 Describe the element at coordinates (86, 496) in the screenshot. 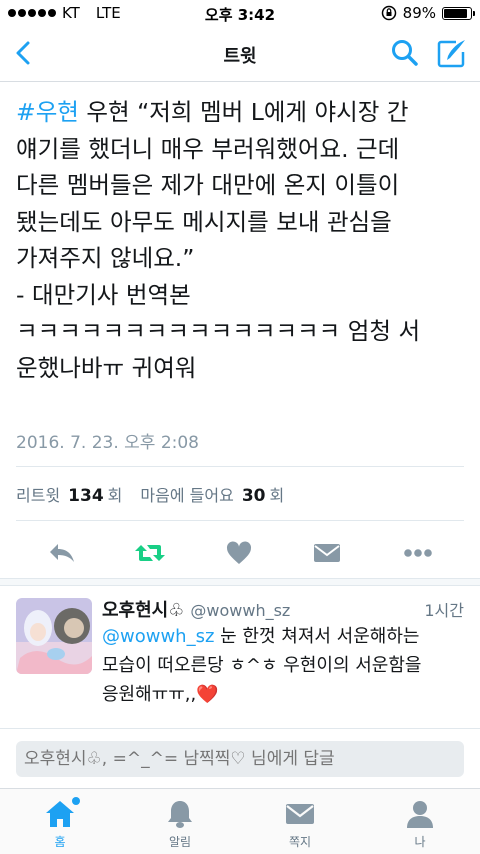

I see `retweets-count: 134` at that location.